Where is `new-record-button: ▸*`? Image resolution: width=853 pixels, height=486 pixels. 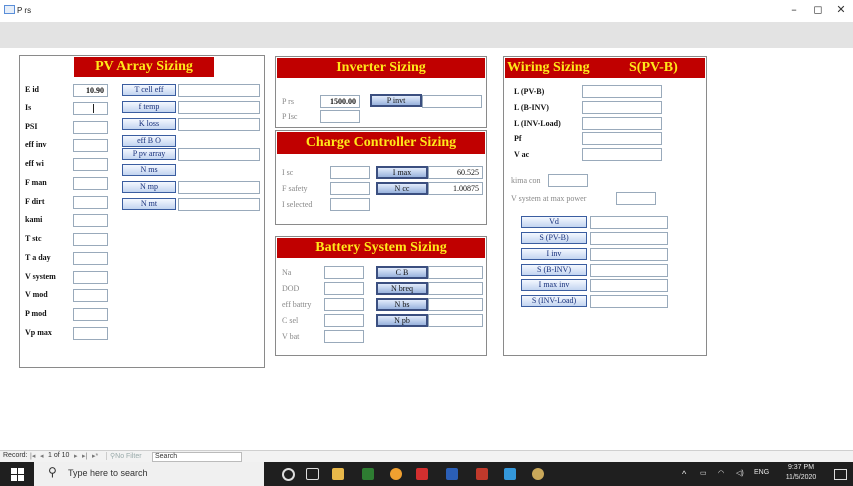
new-record-button: ▸* is located at coordinates (95, 456).